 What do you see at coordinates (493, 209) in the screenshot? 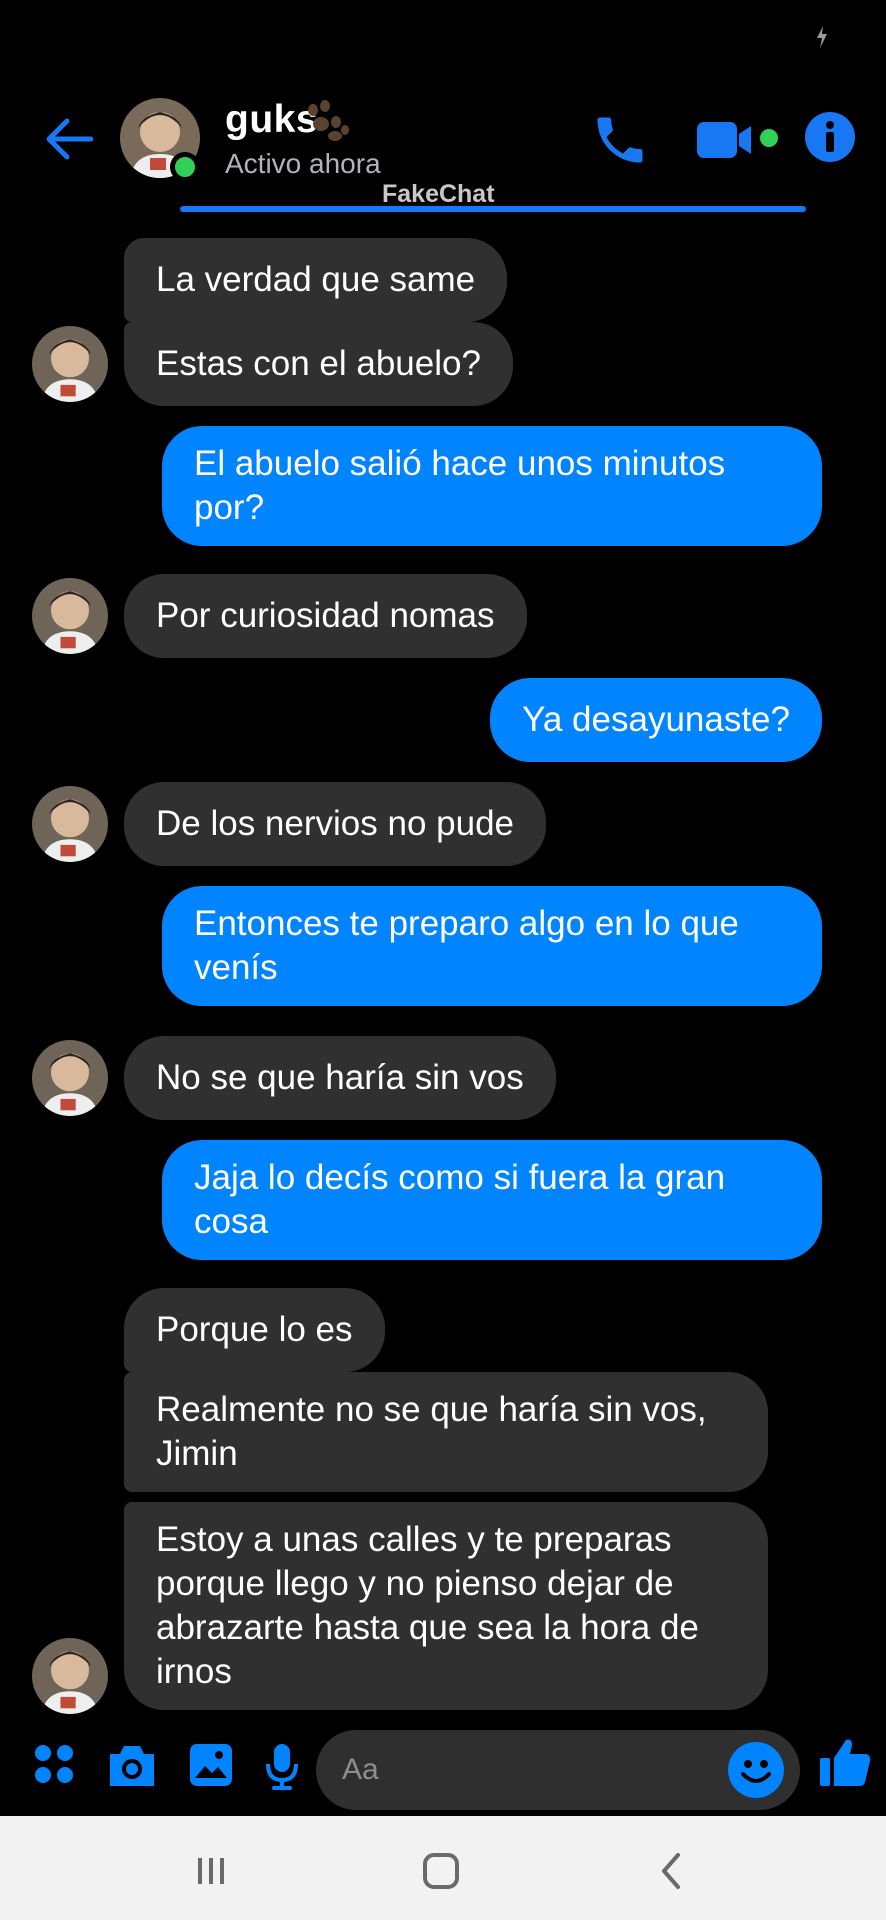
I see `scroll-indicator` at bounding box center [493, 209].